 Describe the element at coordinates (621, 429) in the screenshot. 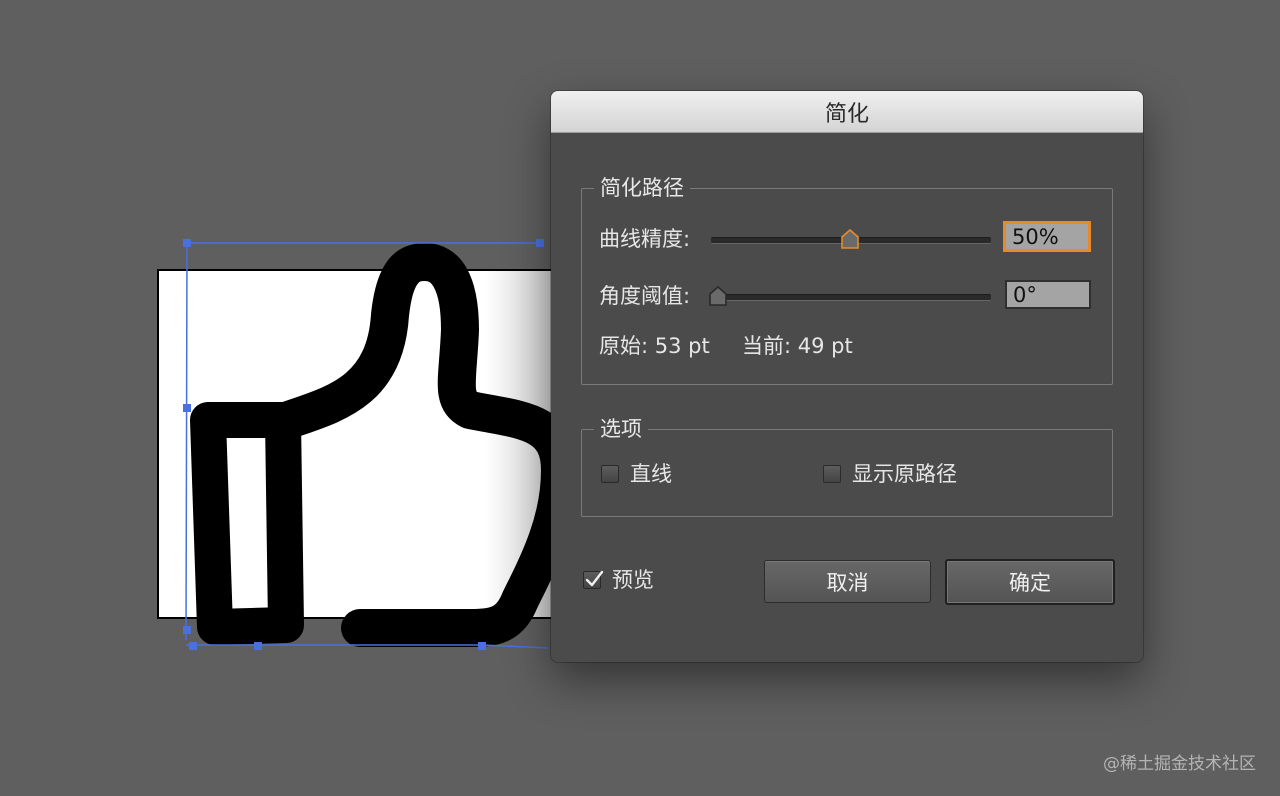

I see `options-legend: 选项` at that location.